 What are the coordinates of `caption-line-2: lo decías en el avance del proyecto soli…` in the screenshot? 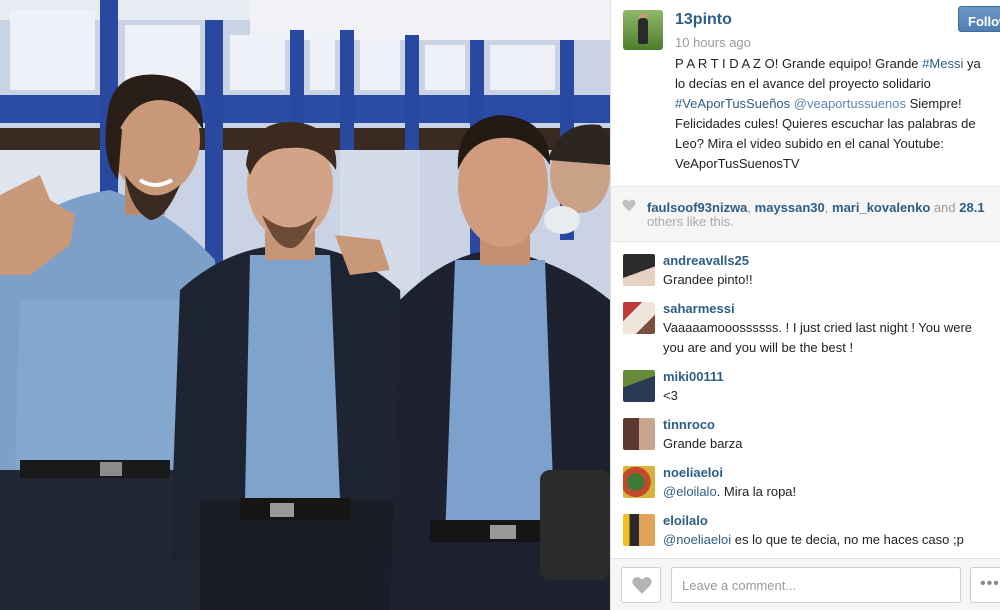 It's located at (803, 83).